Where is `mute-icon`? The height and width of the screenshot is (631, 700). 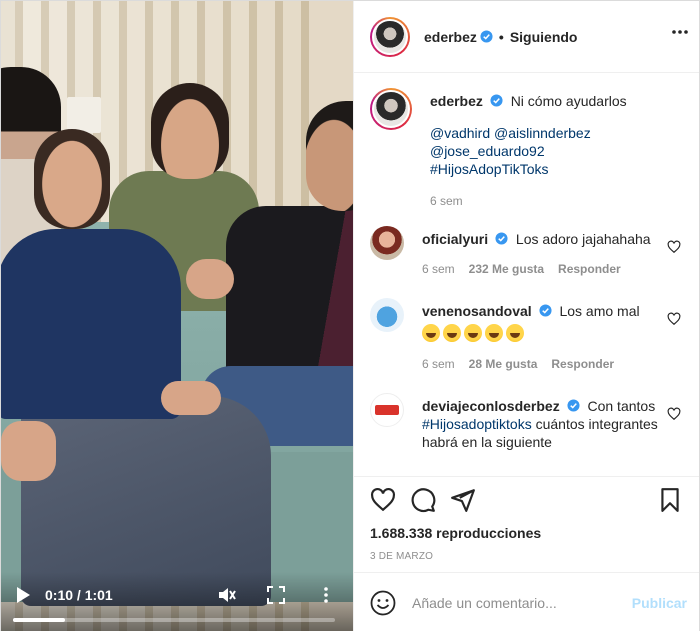 mute-icon is located at coordinates (227, 595).